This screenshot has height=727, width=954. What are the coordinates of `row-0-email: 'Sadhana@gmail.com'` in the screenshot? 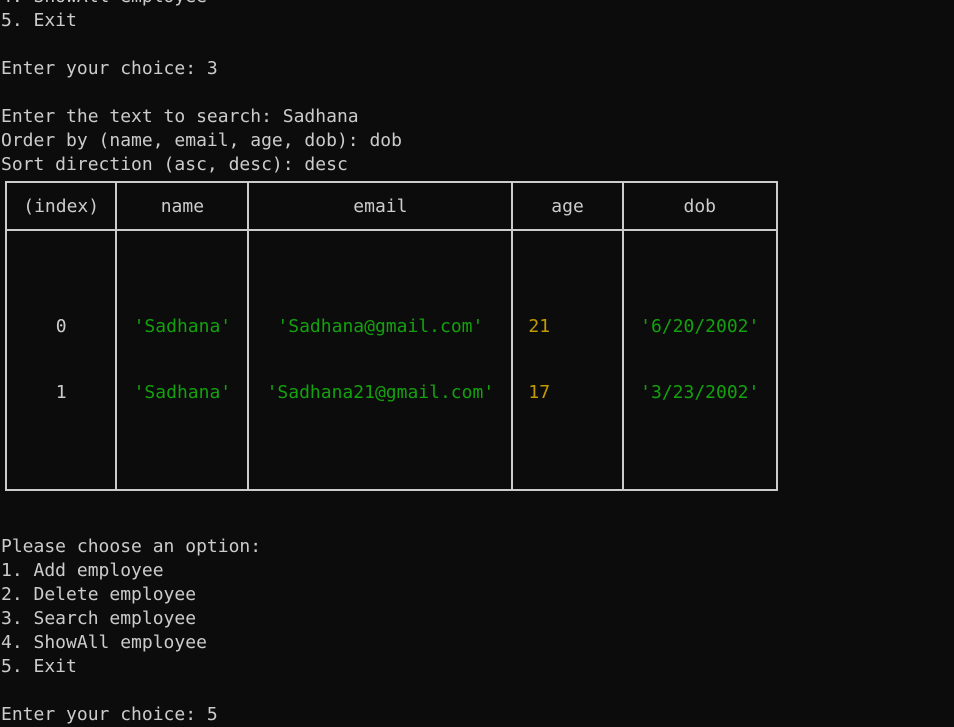 It's located at (380, 326).